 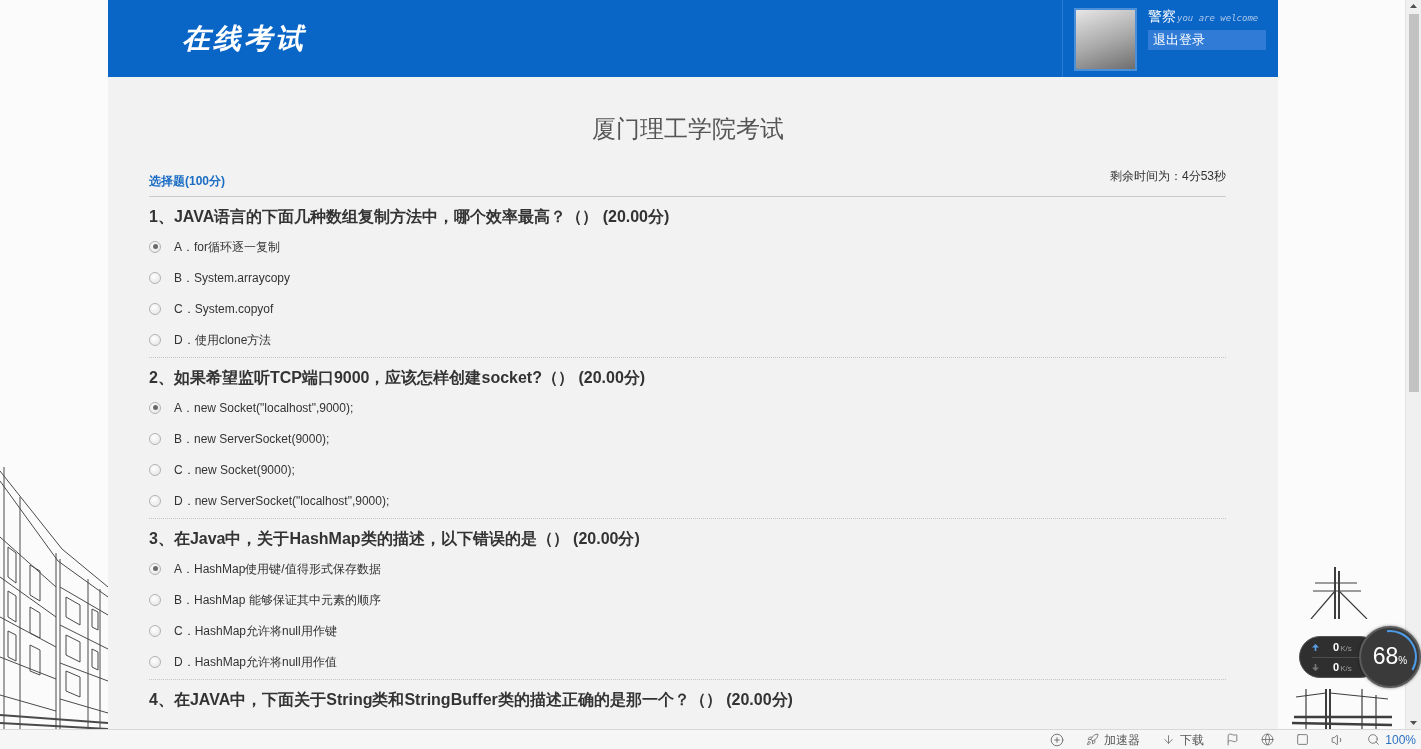 I want to click on question-title: 1、JAVA语言的下面几种数组复制方法中，哪个效率最高？（） (20.00分), so click(x=410, y=217).